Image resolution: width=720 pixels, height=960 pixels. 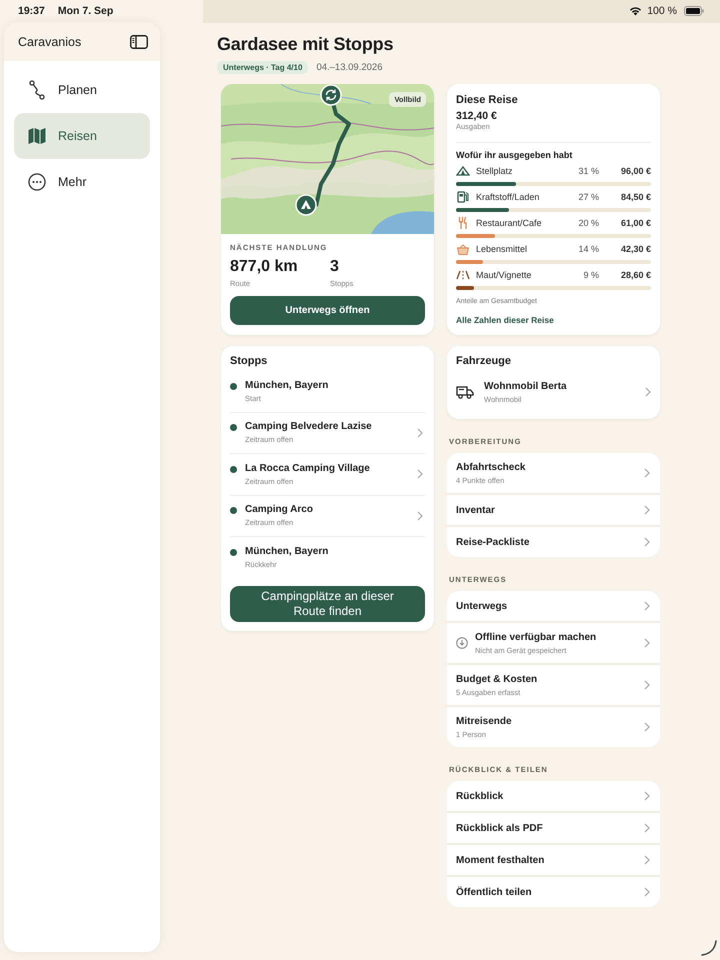 I want to click on list-row: Inventar, so click(x=553, y=511).